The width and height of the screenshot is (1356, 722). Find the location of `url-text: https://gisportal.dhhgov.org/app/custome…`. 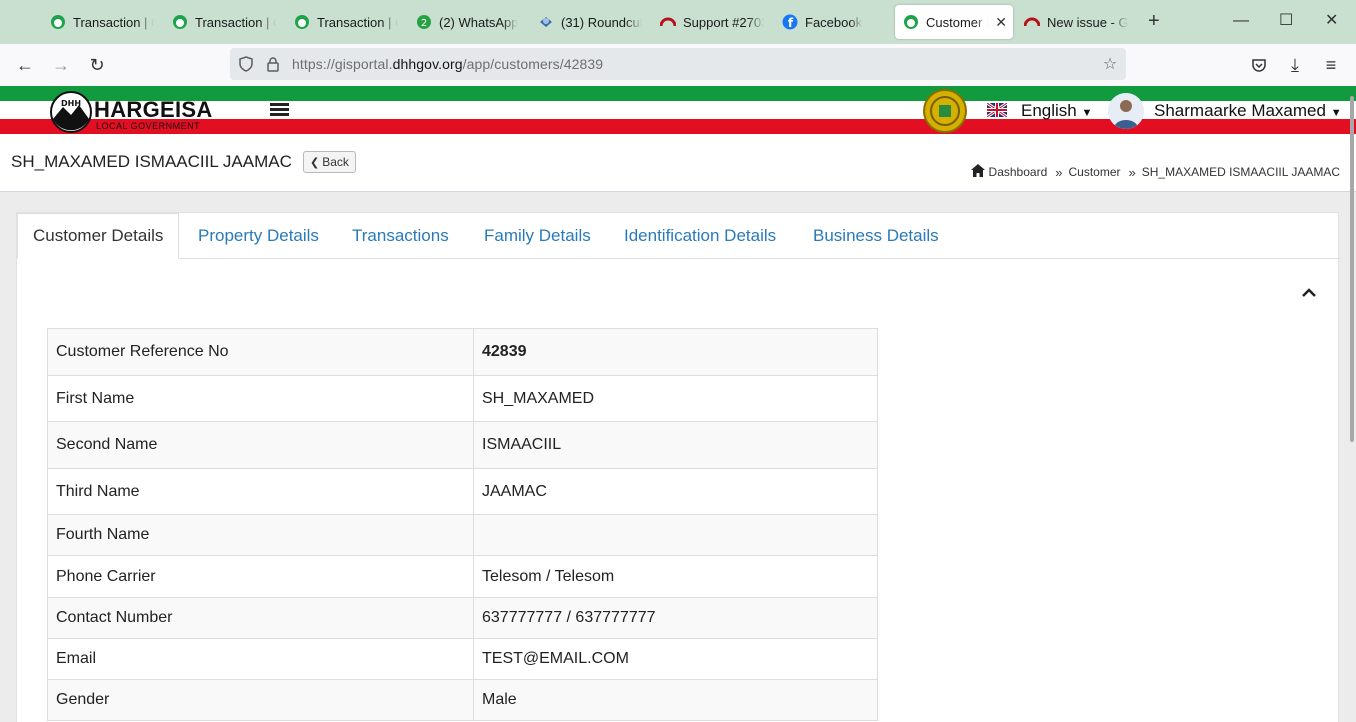

url-text: https://gisportal.dhhgov.org/app/custome… is located at coordinates (447, 64).